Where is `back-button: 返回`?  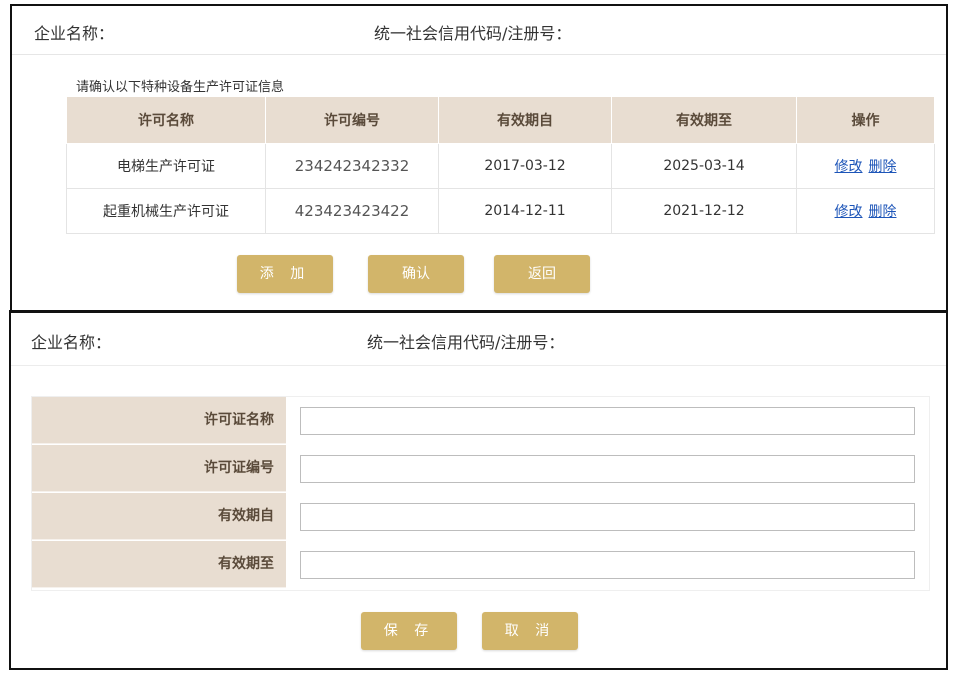
back-button: 返回 is located at coordinates (542, 274).